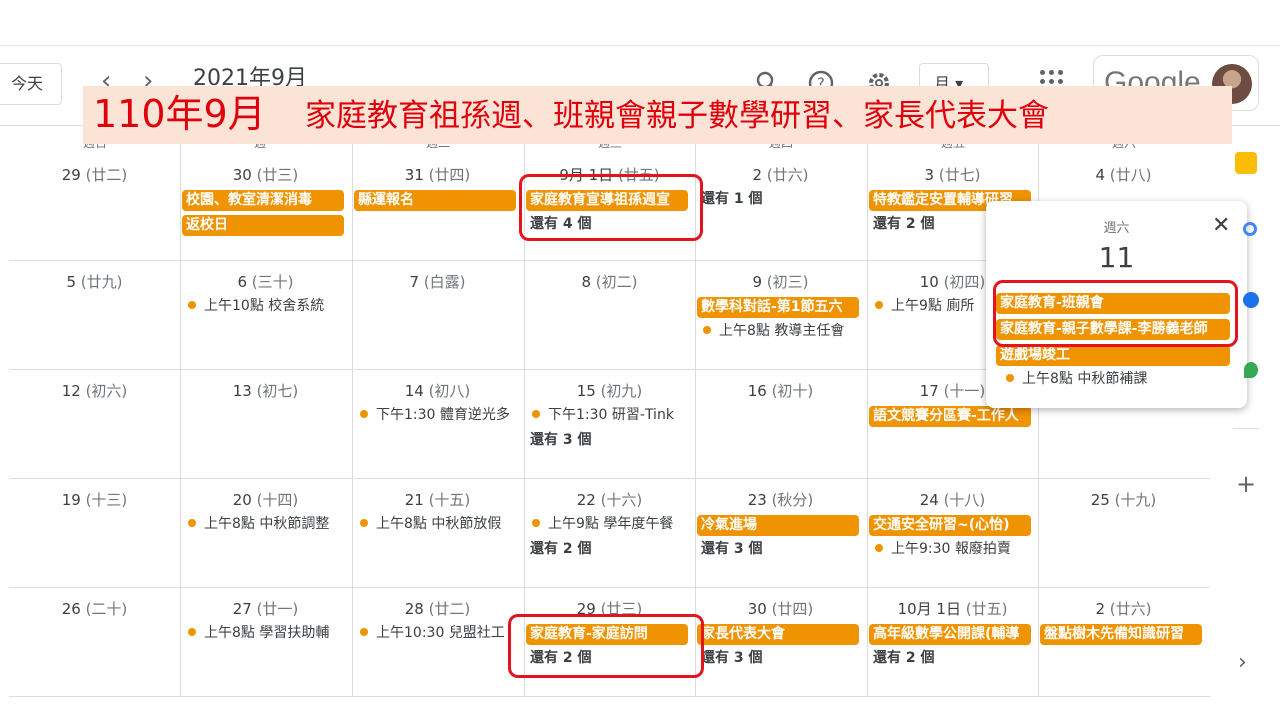 The image size is (1280, 720). I want to click on day-number: 5 (廿九), so click(94, 281).